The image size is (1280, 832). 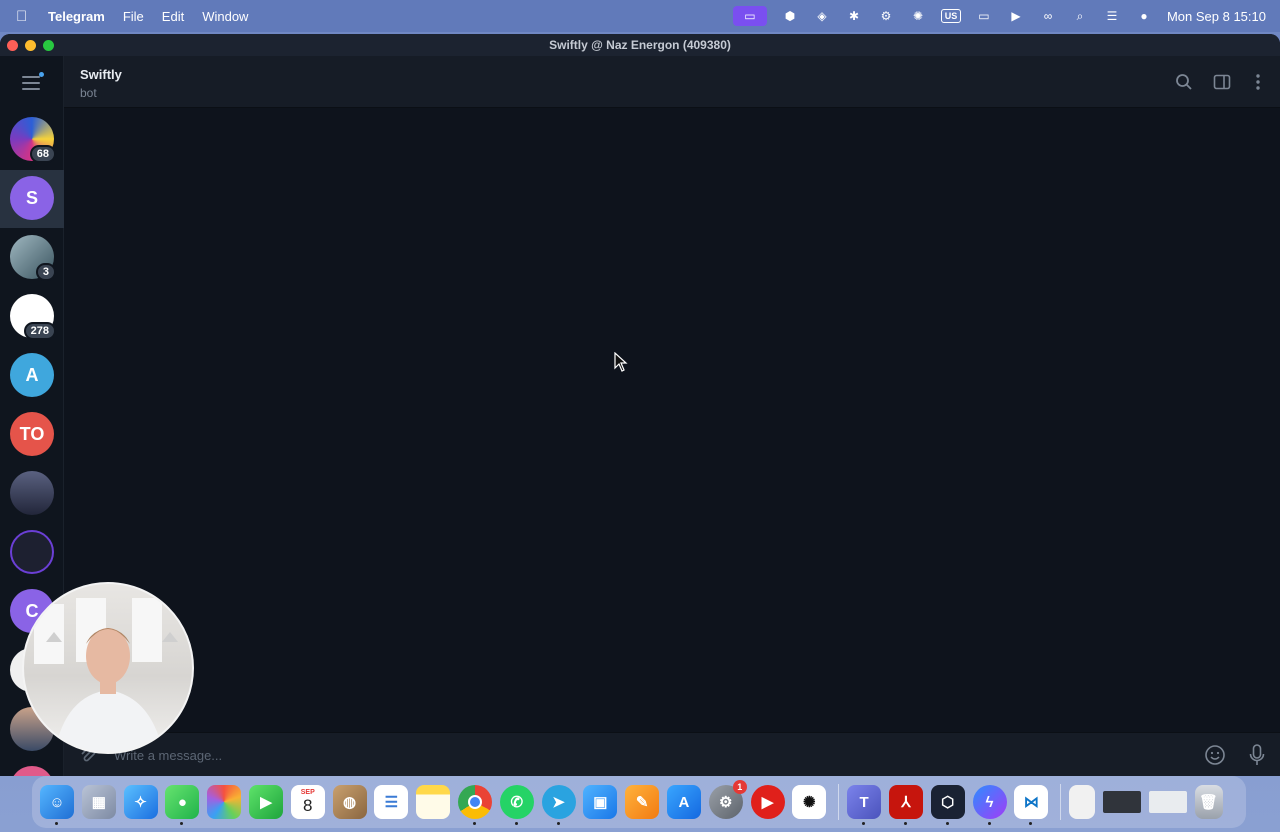 What do you see at coordinates (854, 16) in the screenshot?
I see `bug-icon: ✱` at bounding box center [854, 16].